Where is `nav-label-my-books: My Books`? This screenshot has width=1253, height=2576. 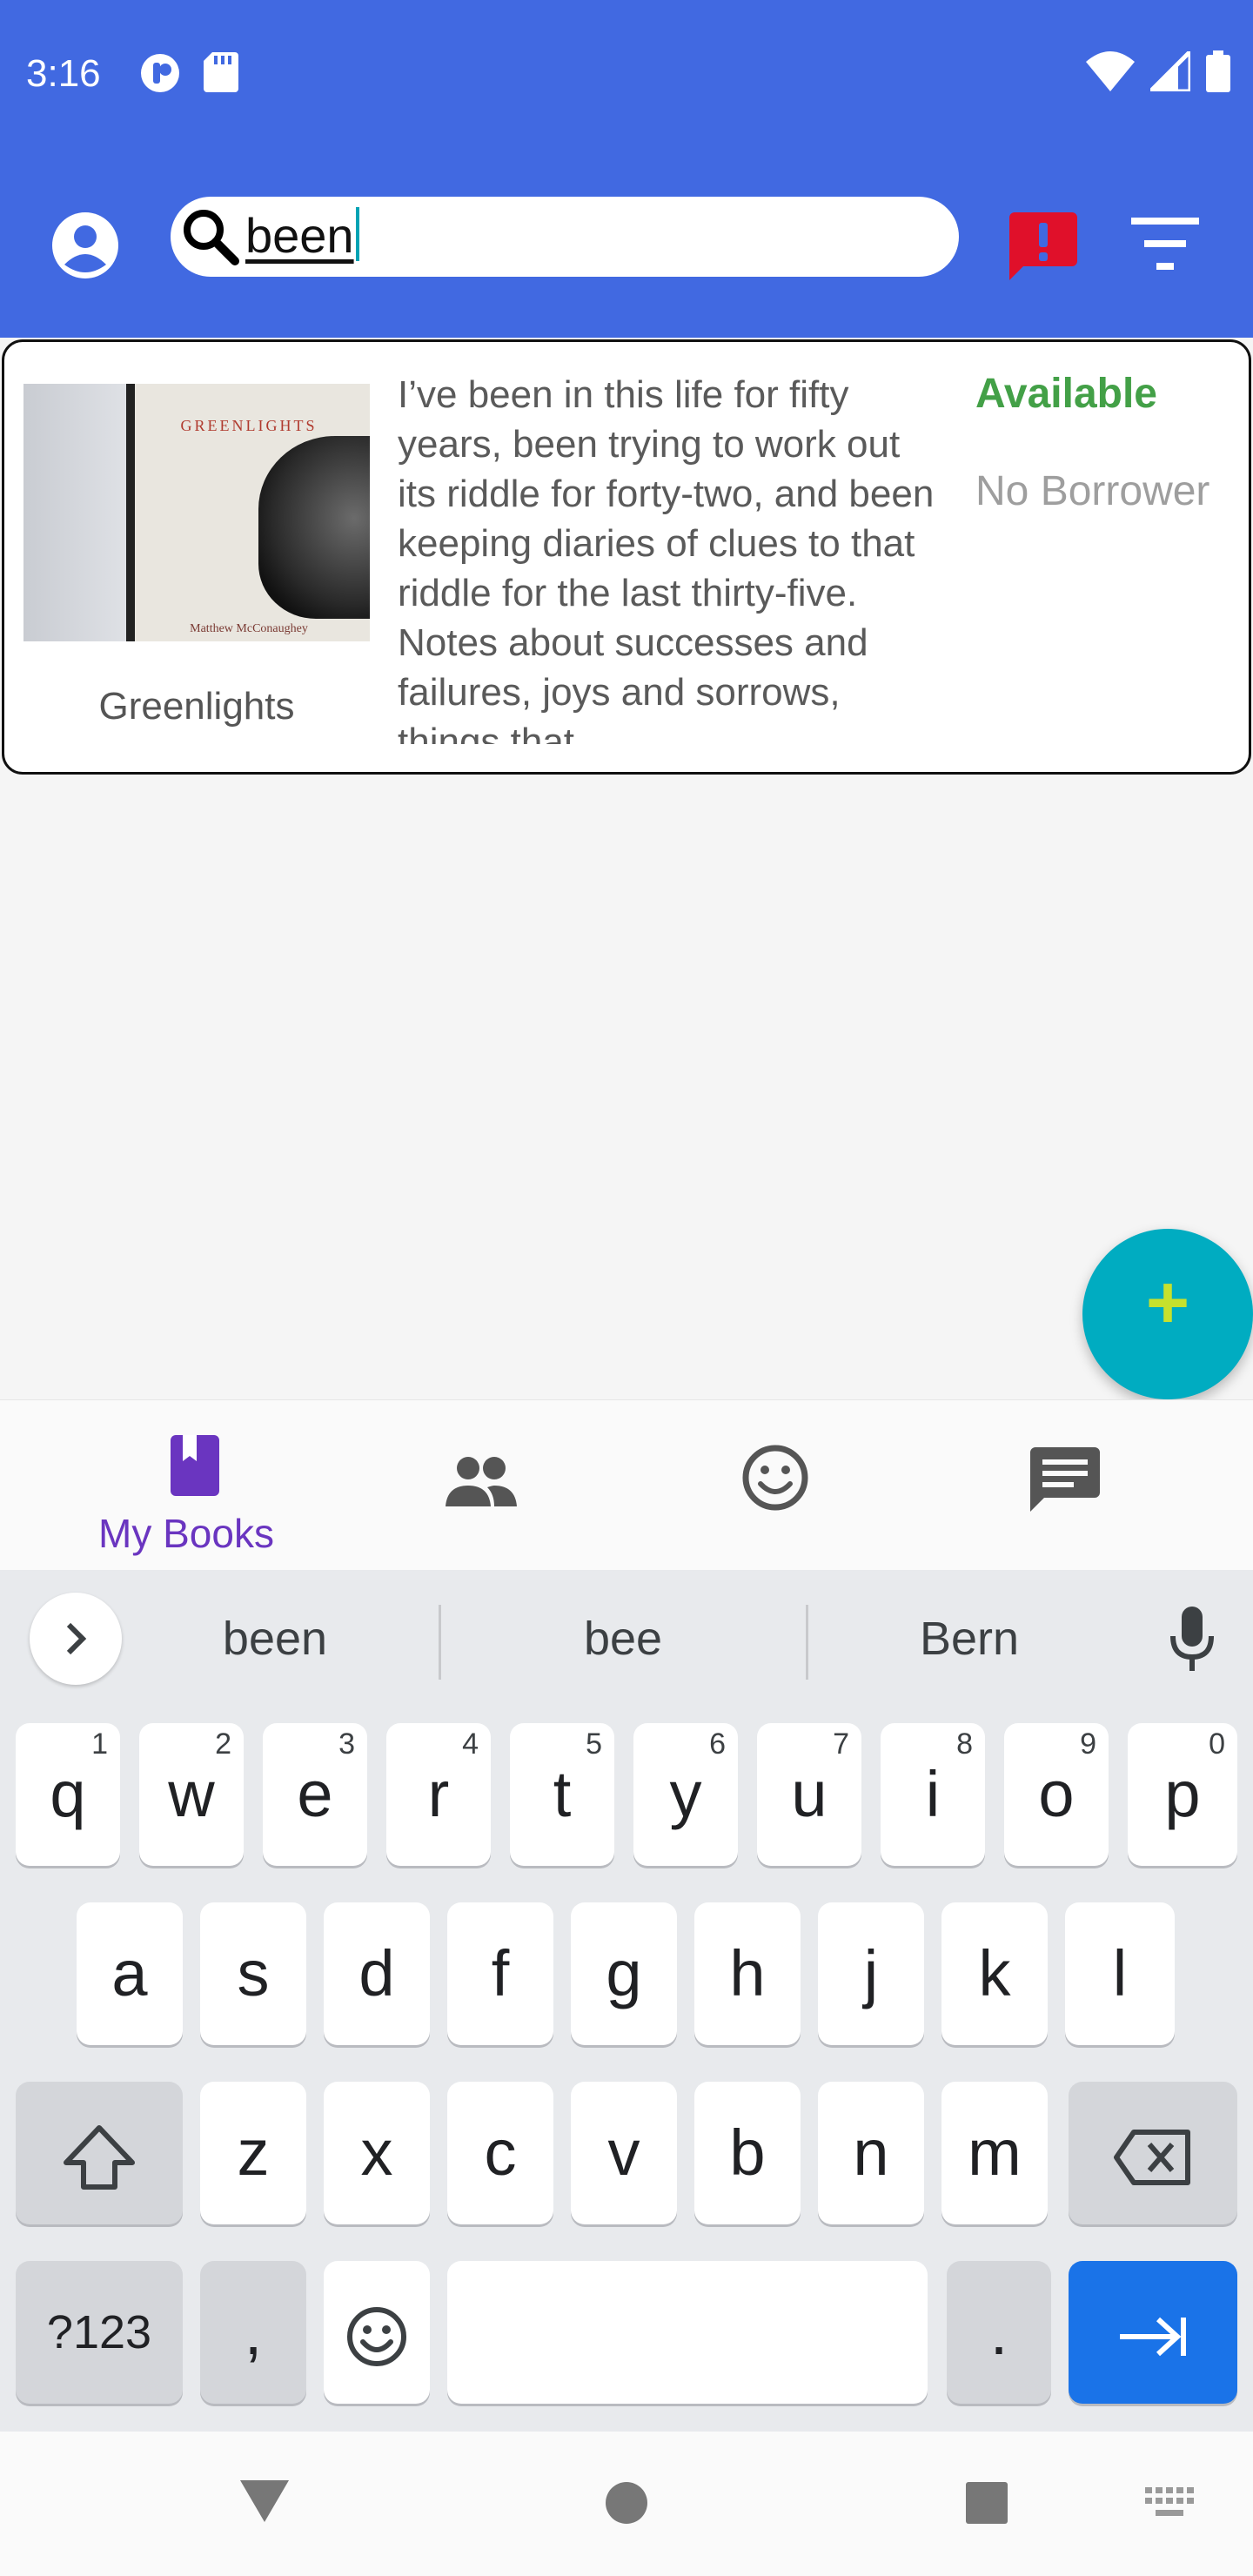
nav-label-my-books: My Books is located at coordinates (186, 1534).